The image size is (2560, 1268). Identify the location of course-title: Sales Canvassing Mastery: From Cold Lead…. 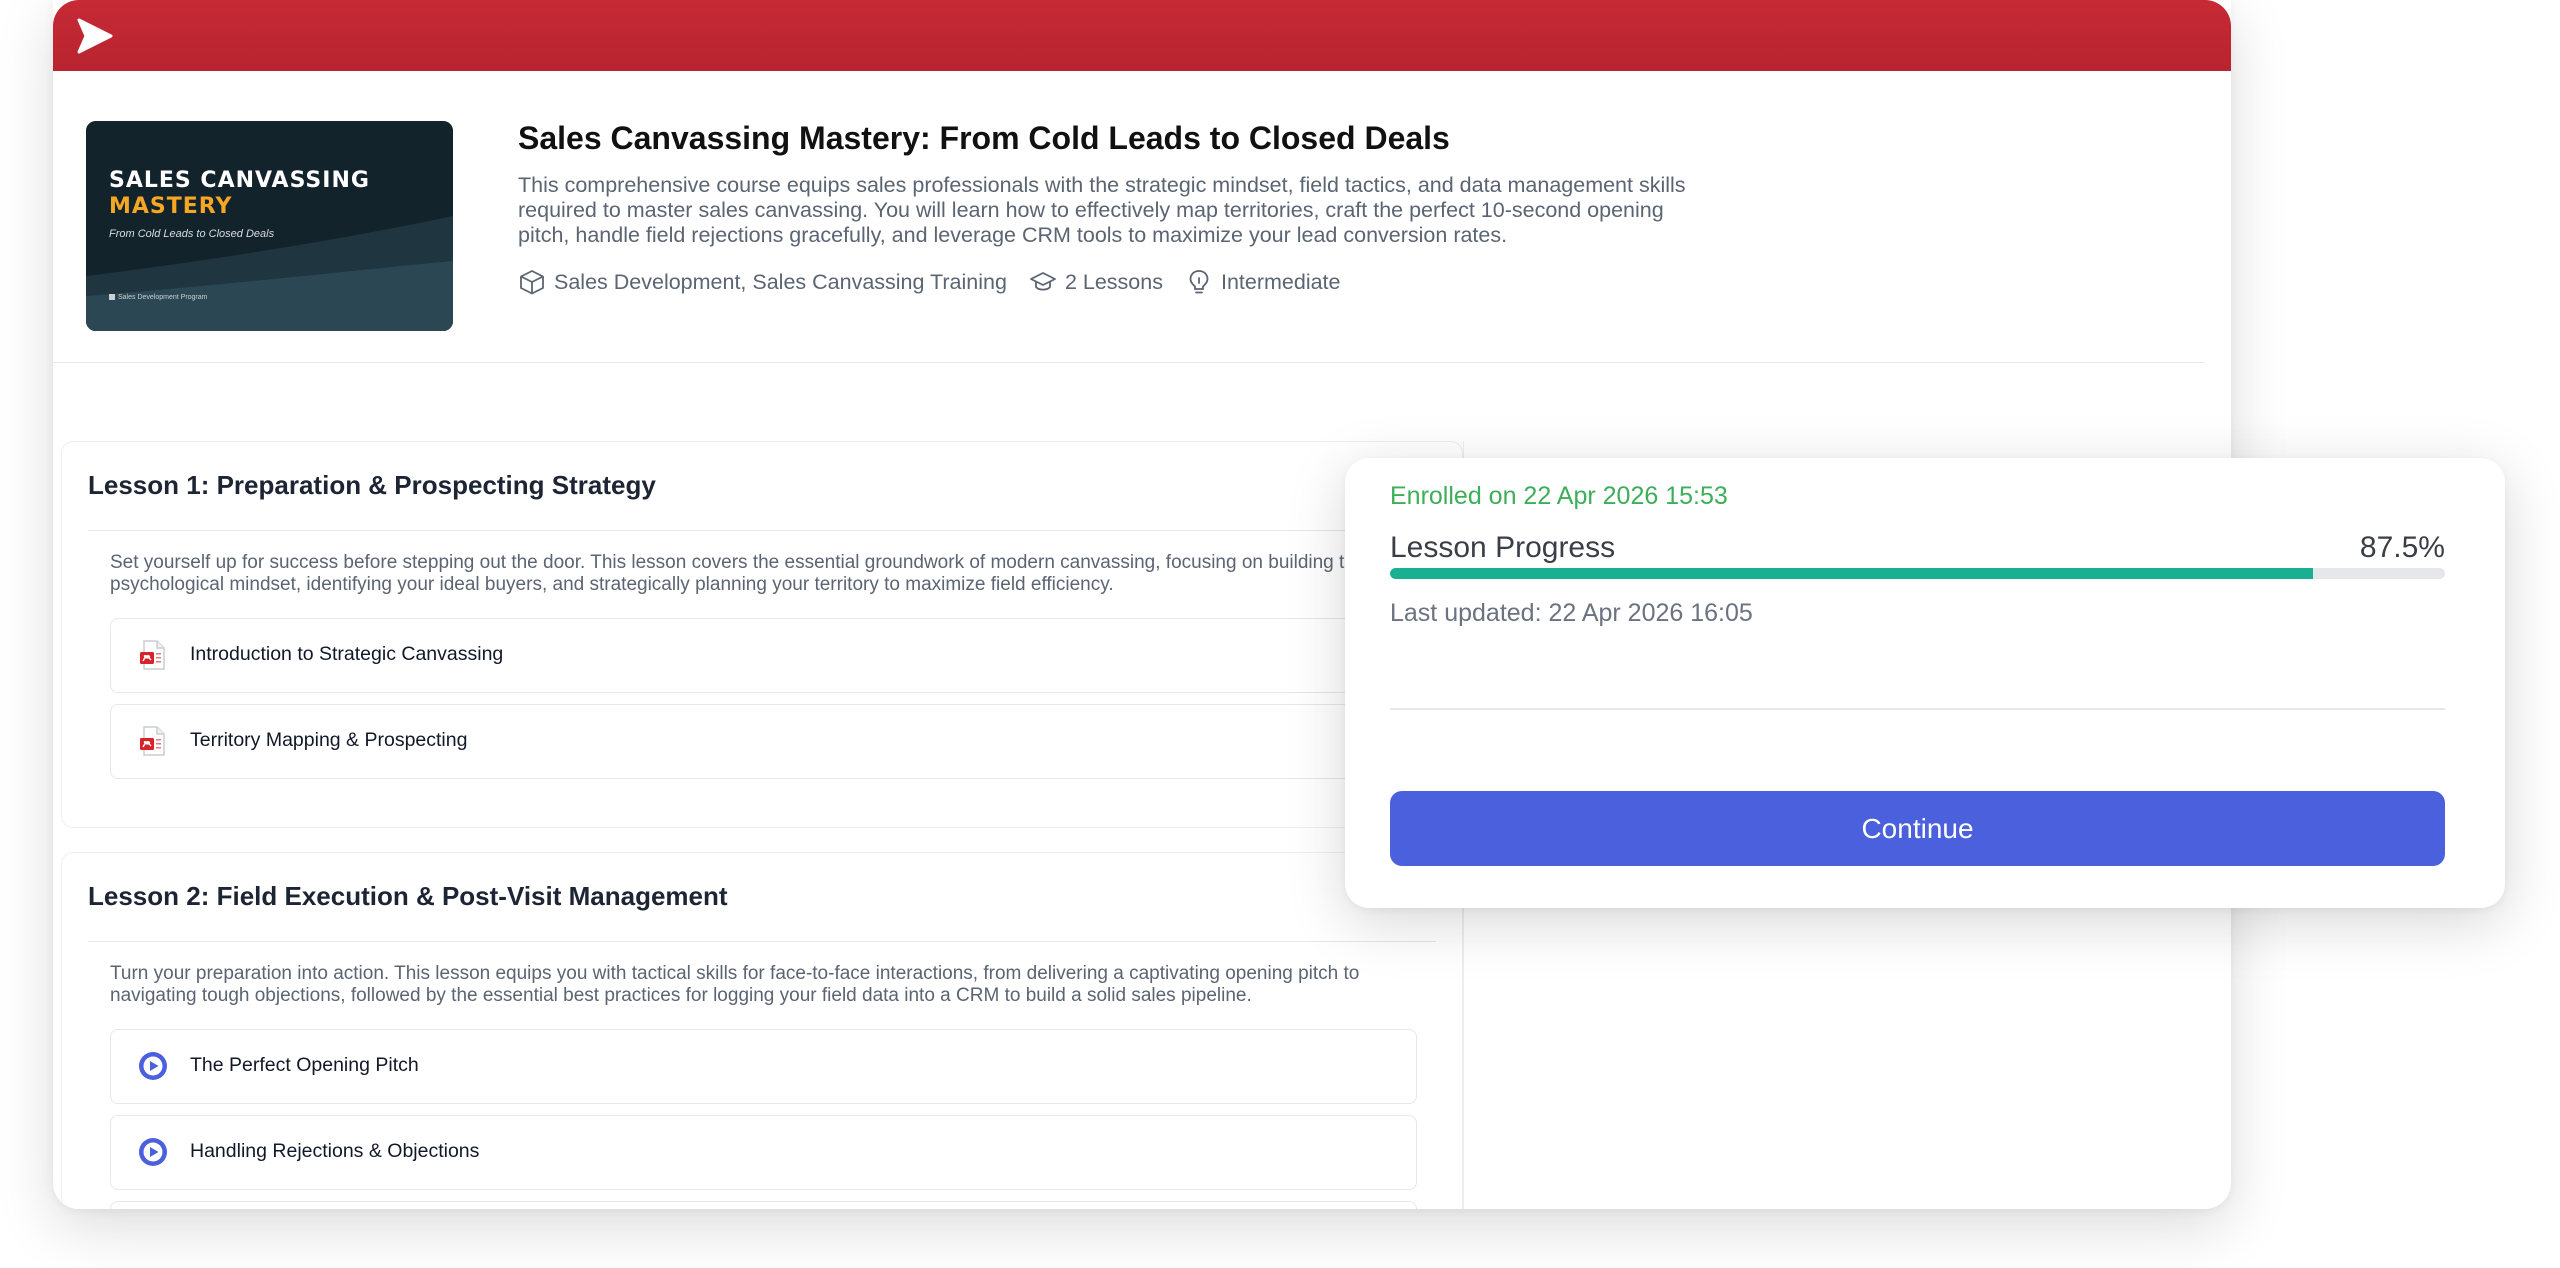
(984, 138).